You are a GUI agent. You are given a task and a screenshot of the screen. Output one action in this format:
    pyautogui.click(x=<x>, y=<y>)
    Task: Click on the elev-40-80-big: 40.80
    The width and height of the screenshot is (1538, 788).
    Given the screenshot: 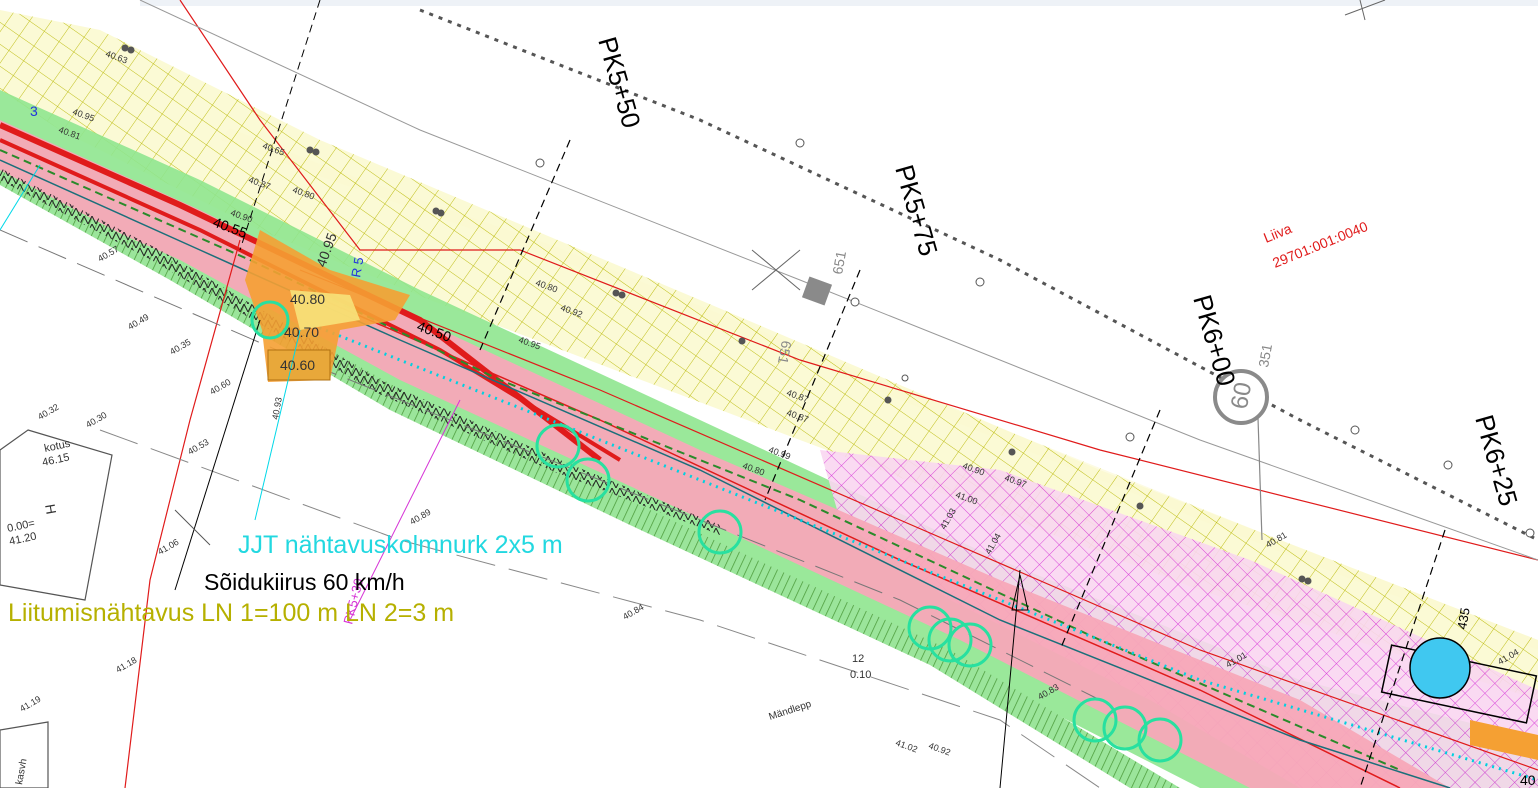 What is the action you would take?
    pyautogui.click(x=307, y=299)
    